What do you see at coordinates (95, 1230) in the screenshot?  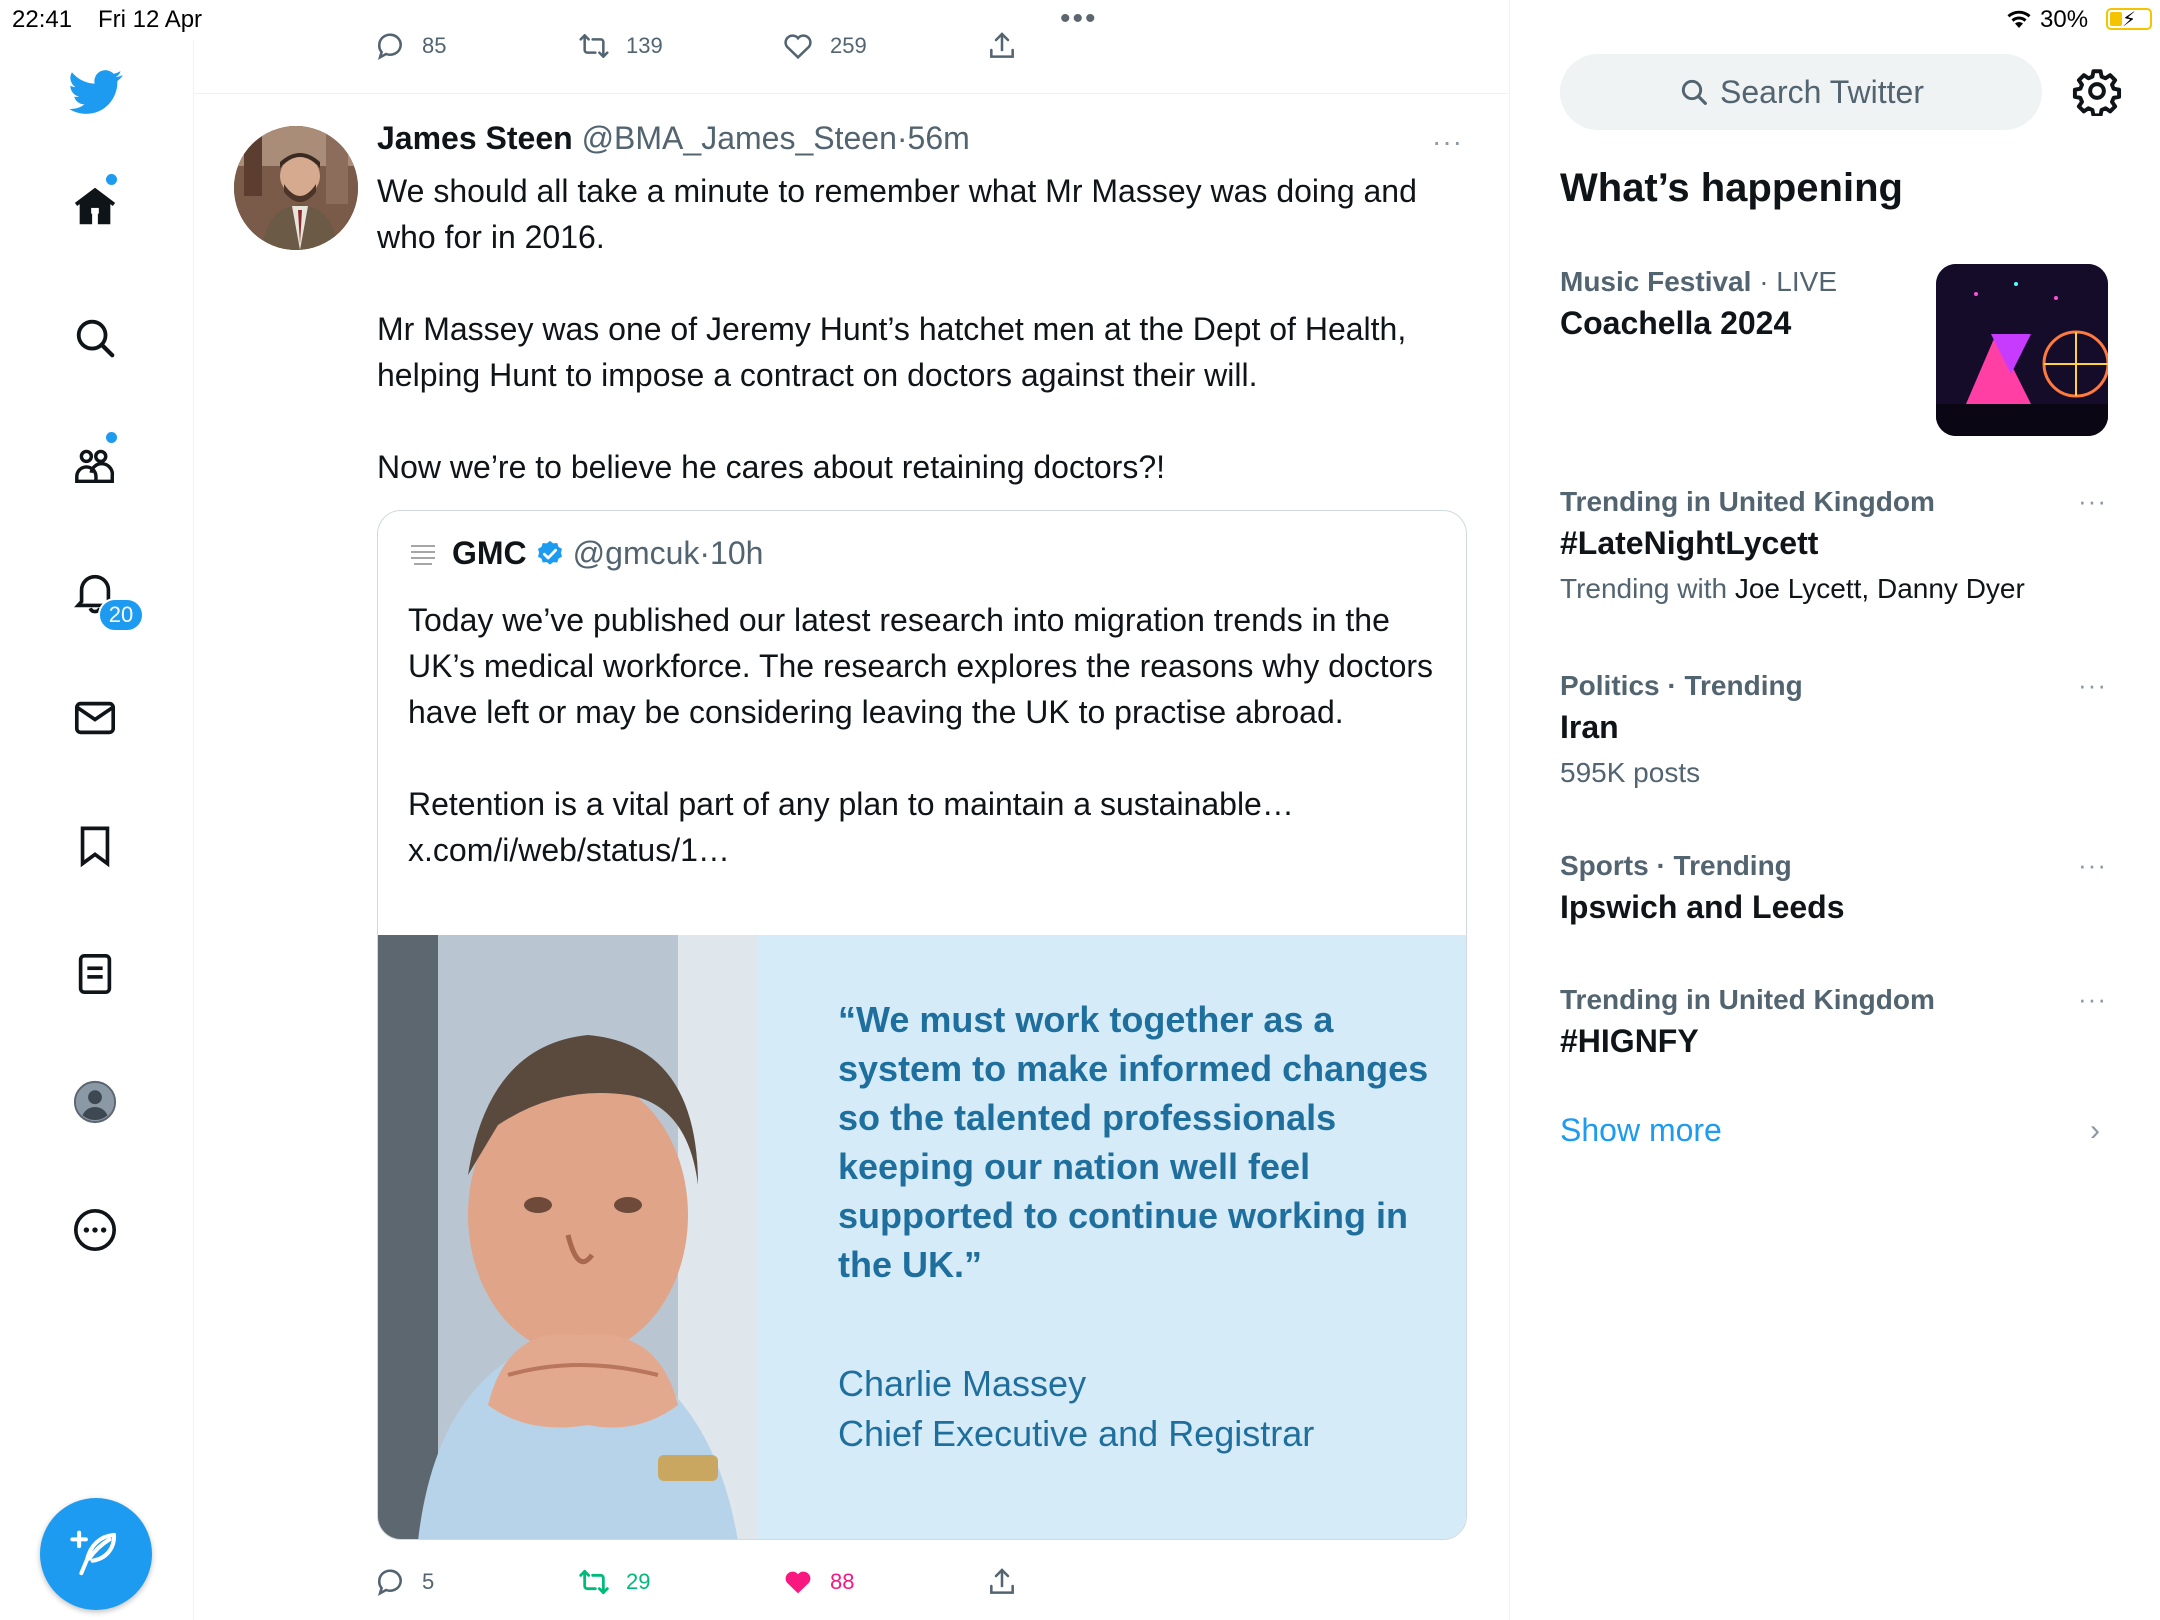 I see `more-icon` at bounding box center [95, 1230].